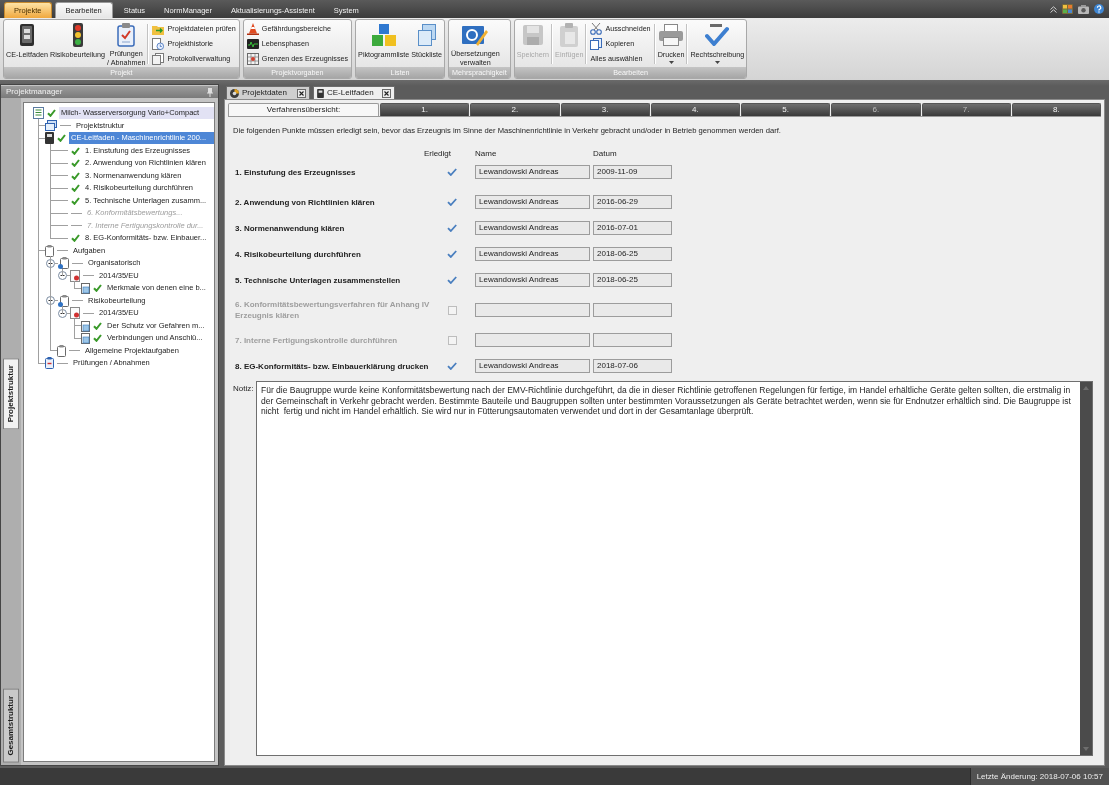 The image size is (1109, 785). I want to click on column-header: Datum, so click(605, 153).